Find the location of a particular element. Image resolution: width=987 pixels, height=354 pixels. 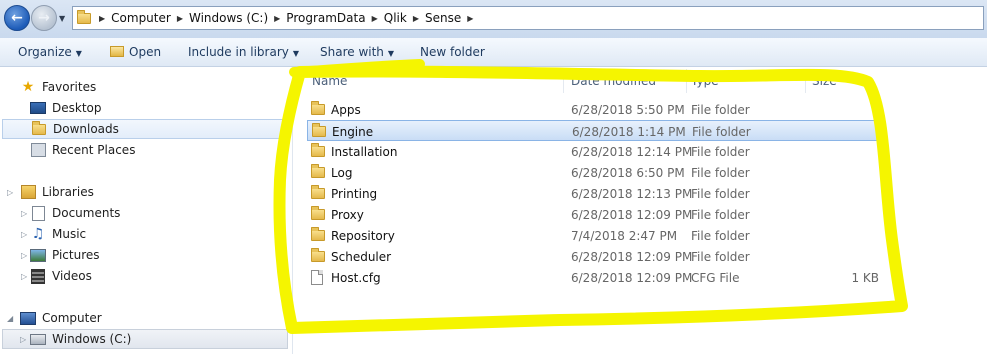

file-name: Installation is located at coordinates (364, 152).